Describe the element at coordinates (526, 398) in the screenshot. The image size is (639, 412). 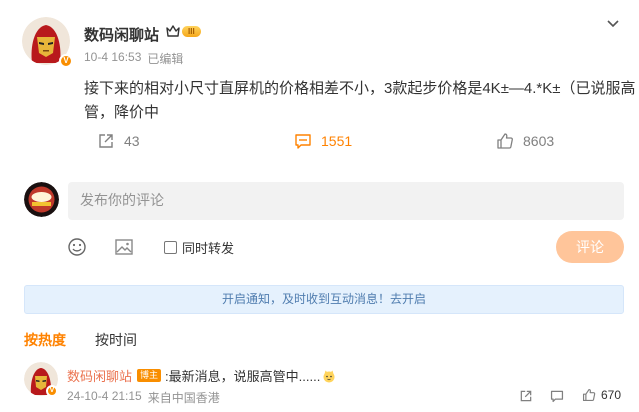
I see `comment-reply-share-icon` at that location.